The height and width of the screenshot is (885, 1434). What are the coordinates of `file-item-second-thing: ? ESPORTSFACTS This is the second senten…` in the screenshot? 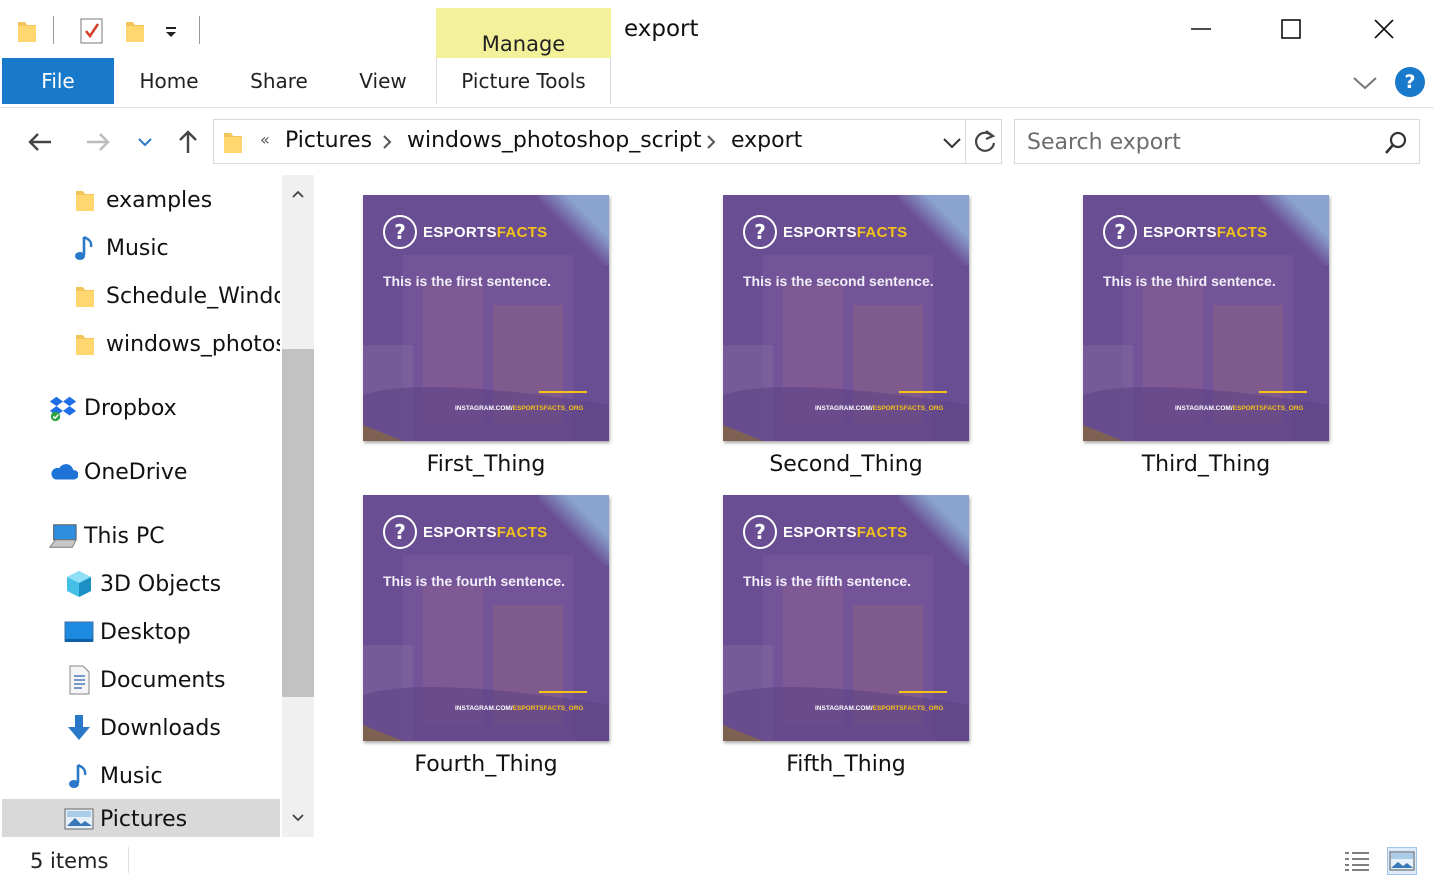 It's located at (838, 326).